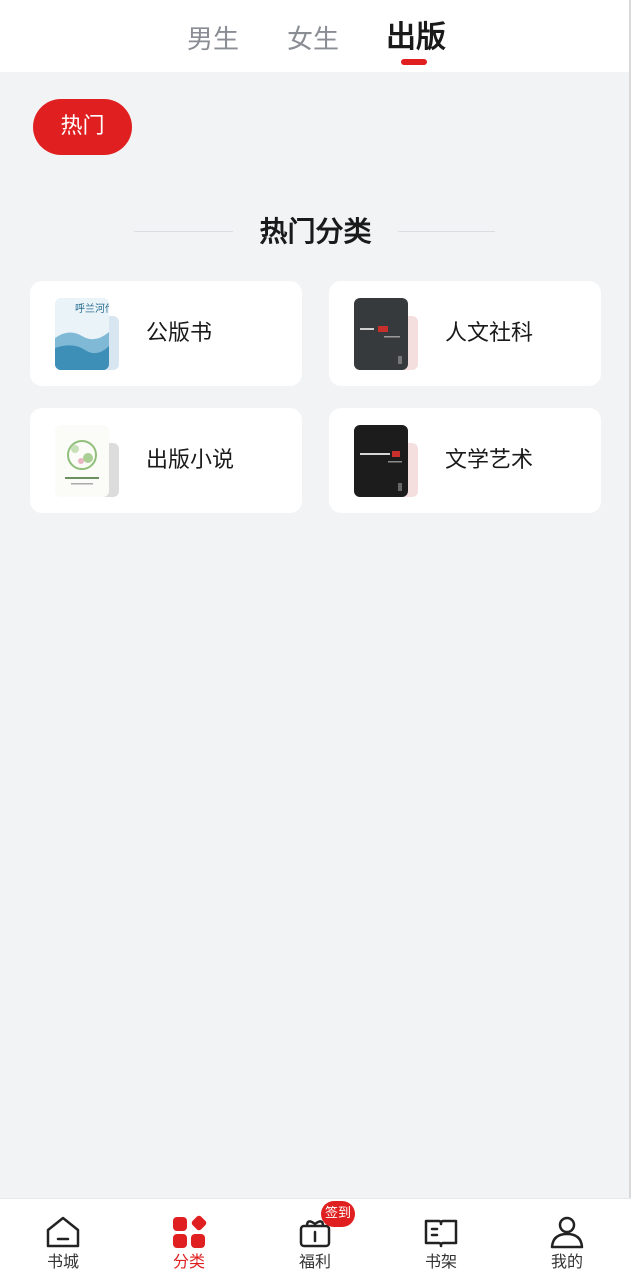 This screenshot has width=631, height=1280. I want to click on black-cover, so click(381, 461).